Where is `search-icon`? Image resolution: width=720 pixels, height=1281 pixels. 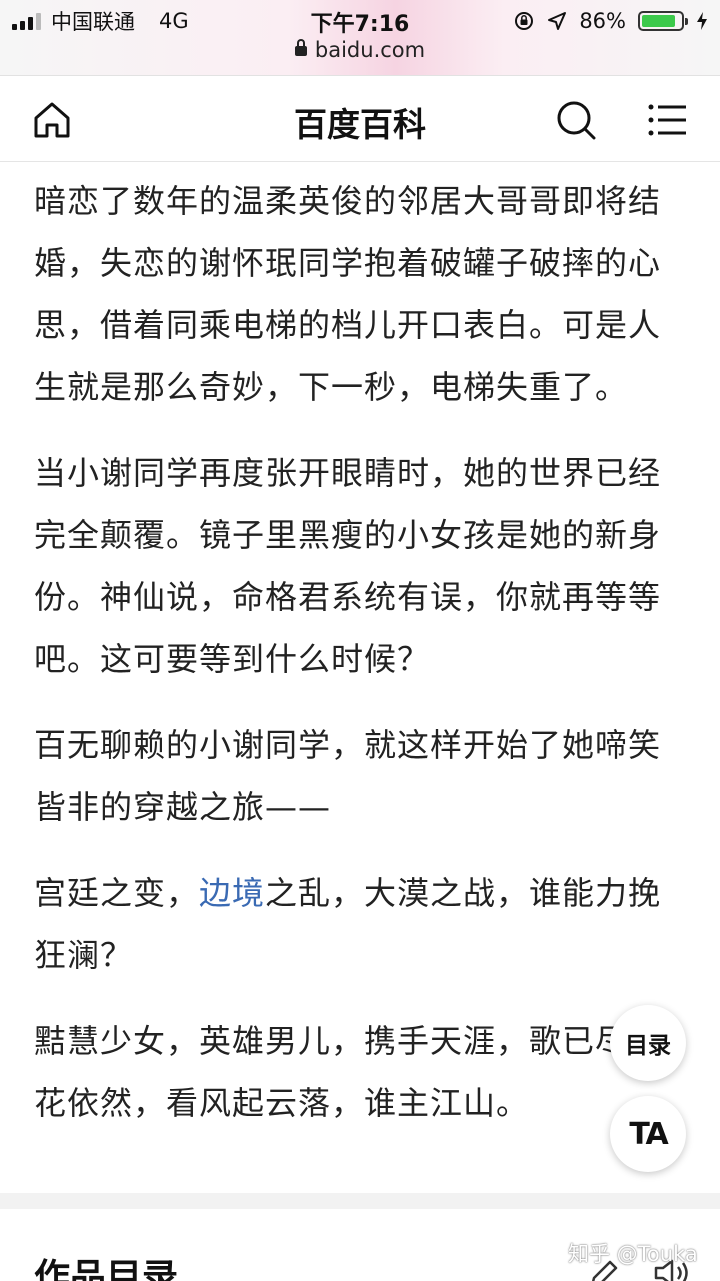 search-icon is located at coordinates (576, 120).